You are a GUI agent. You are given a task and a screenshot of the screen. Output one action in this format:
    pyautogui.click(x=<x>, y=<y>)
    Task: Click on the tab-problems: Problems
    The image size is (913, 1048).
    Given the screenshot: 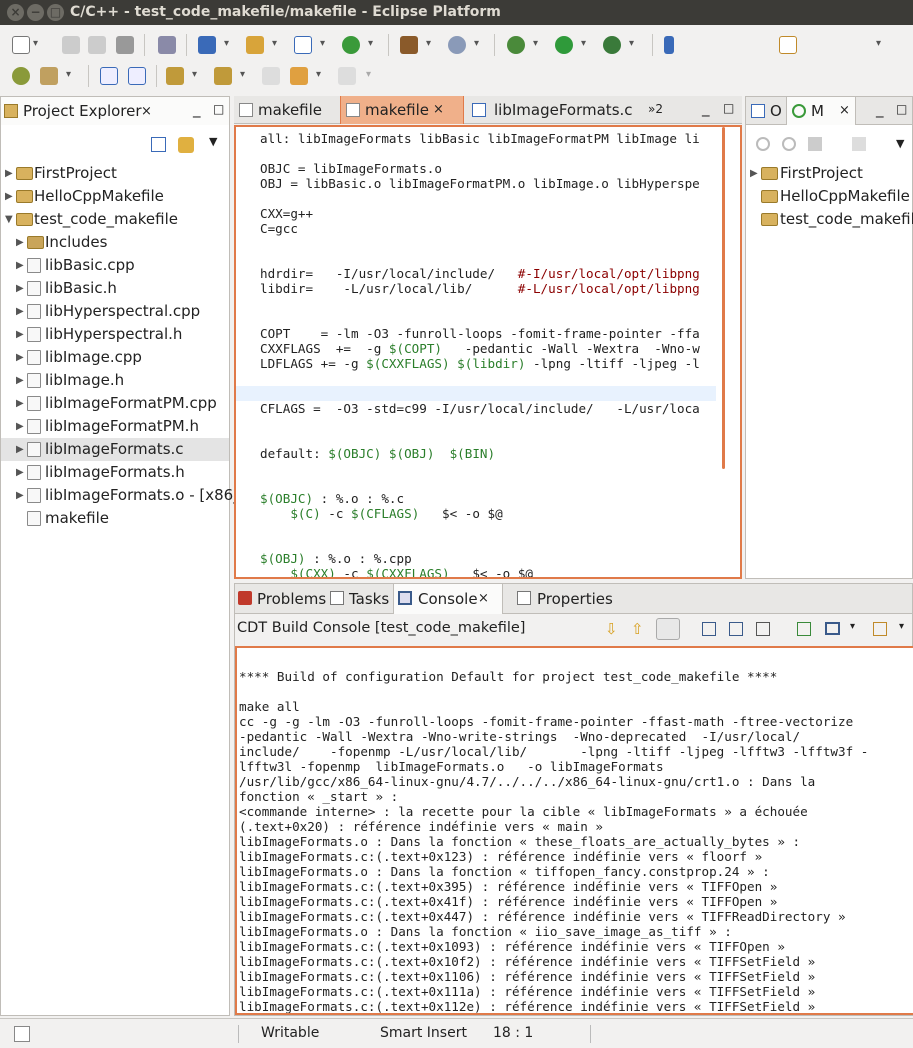 What is the action you would take?
    pyautogui.click(x=281, y=599)
    